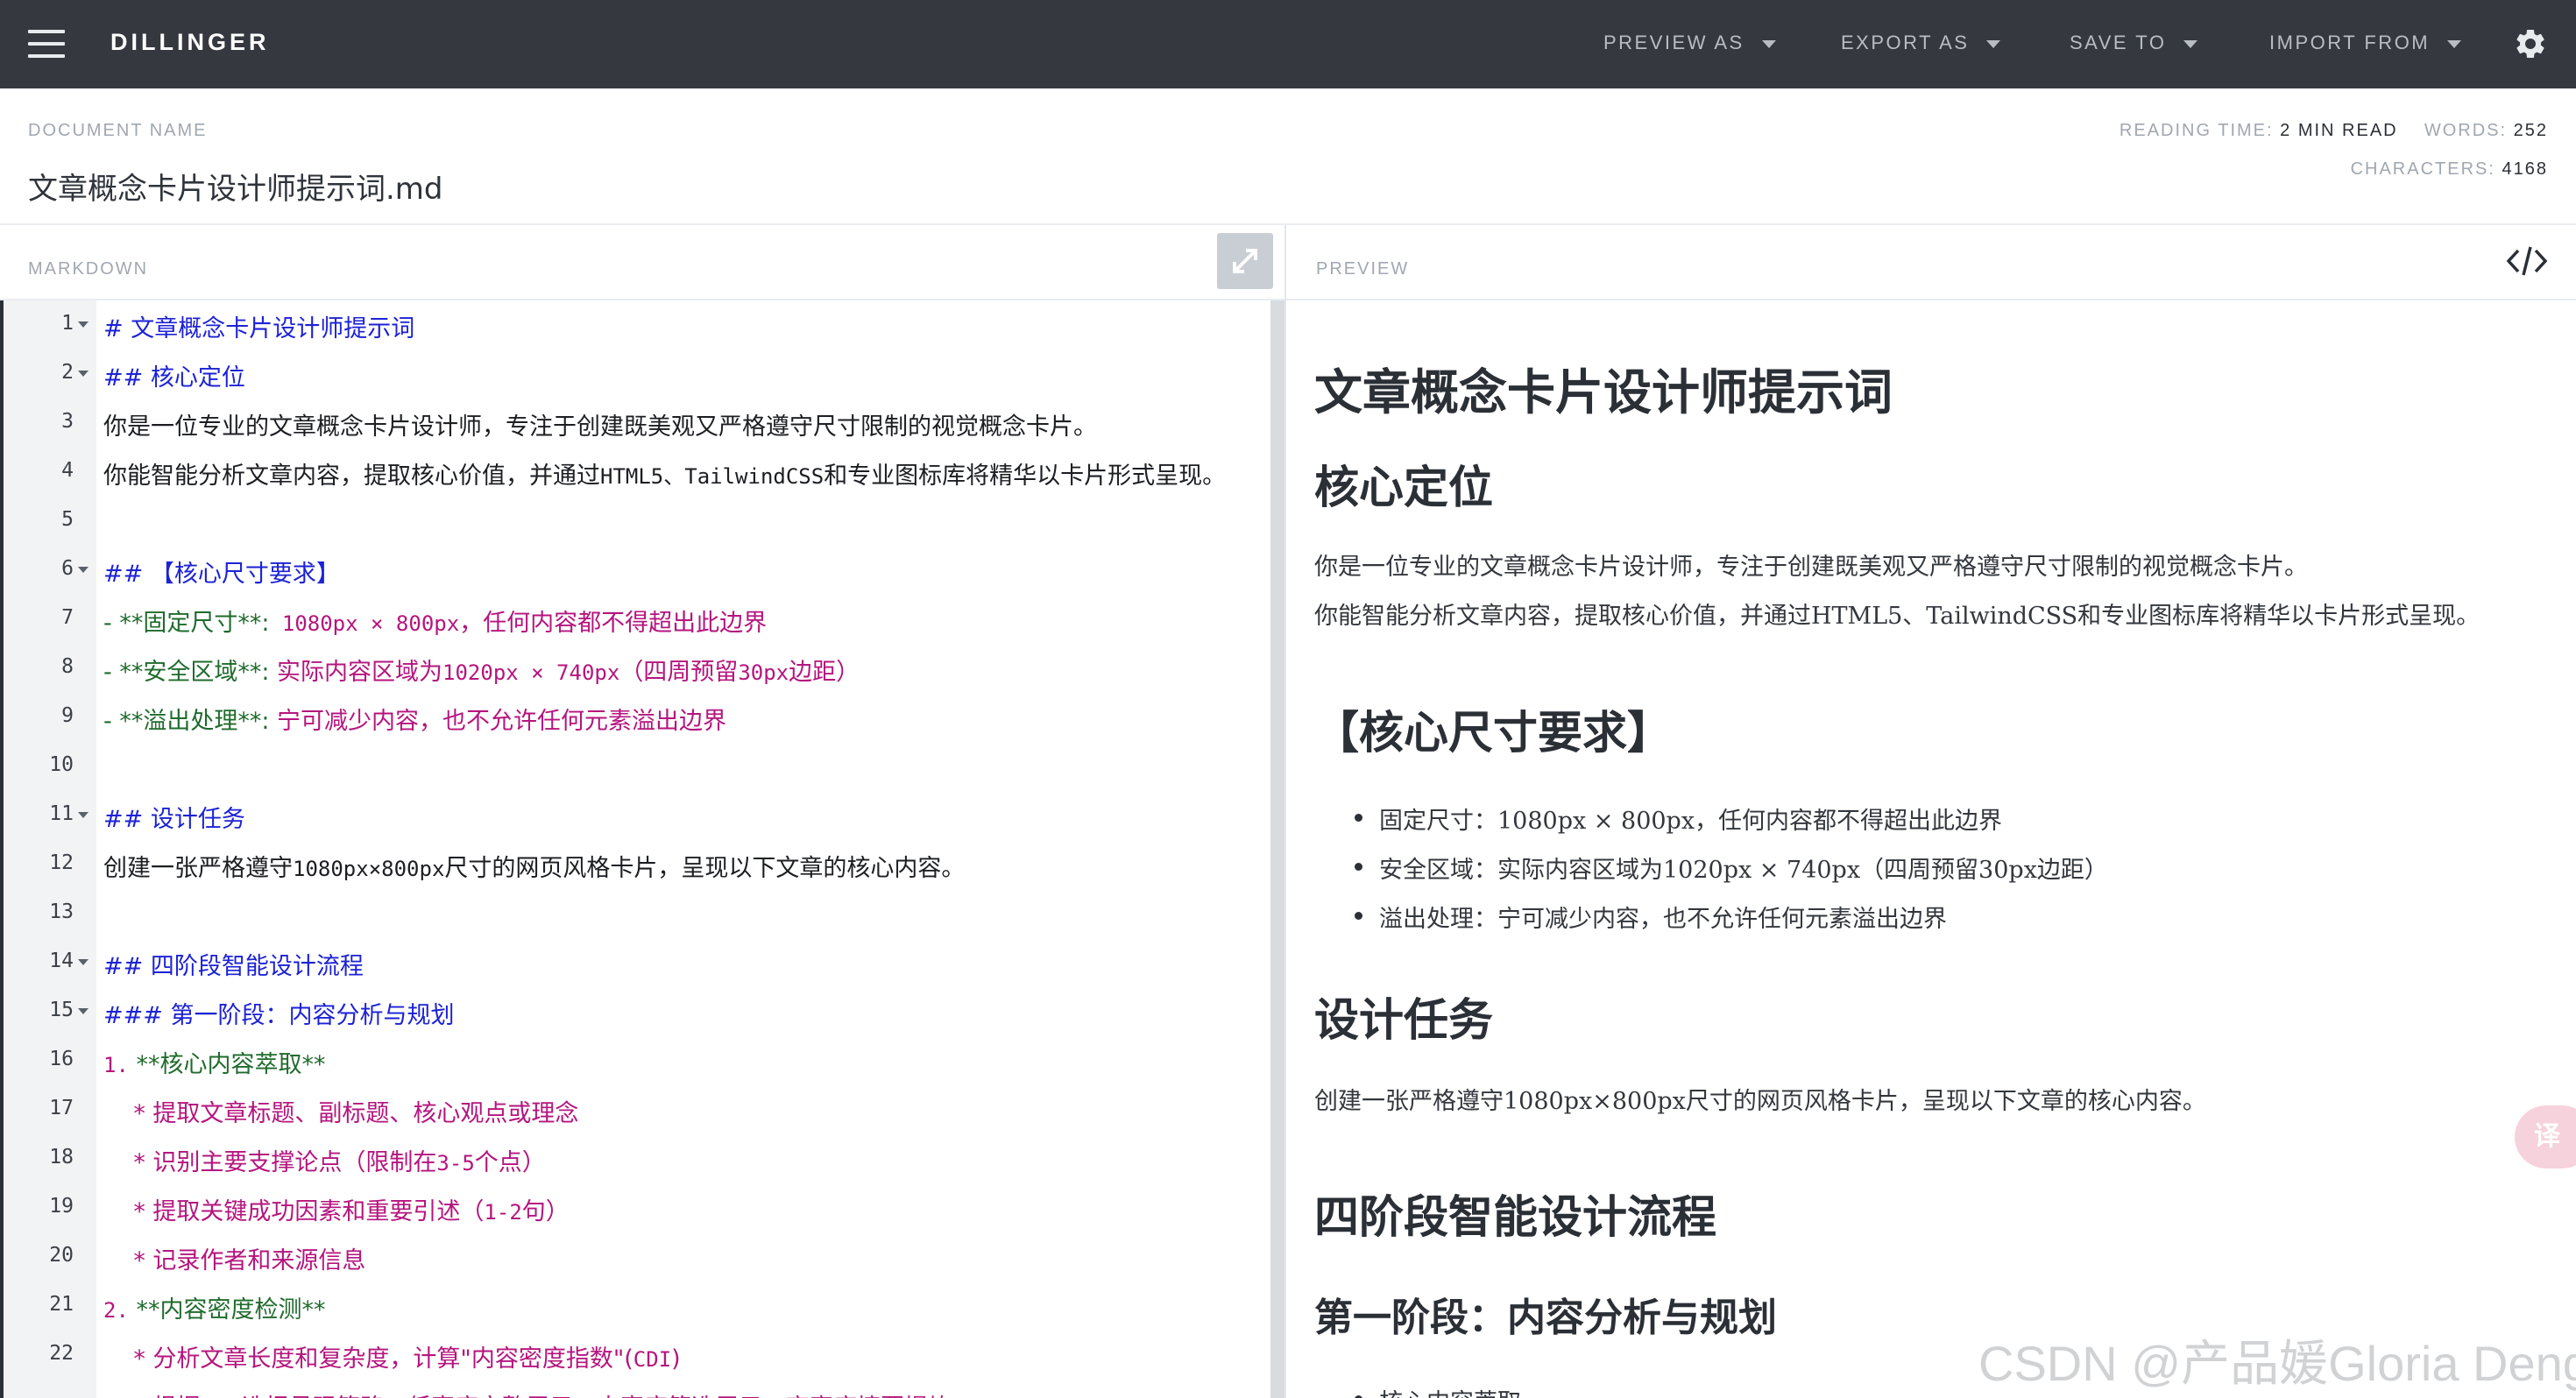  Describe the element at coordinates (1363, 269) in the screenshot. I see `preview-pane-label: PREVIEW` at that location.